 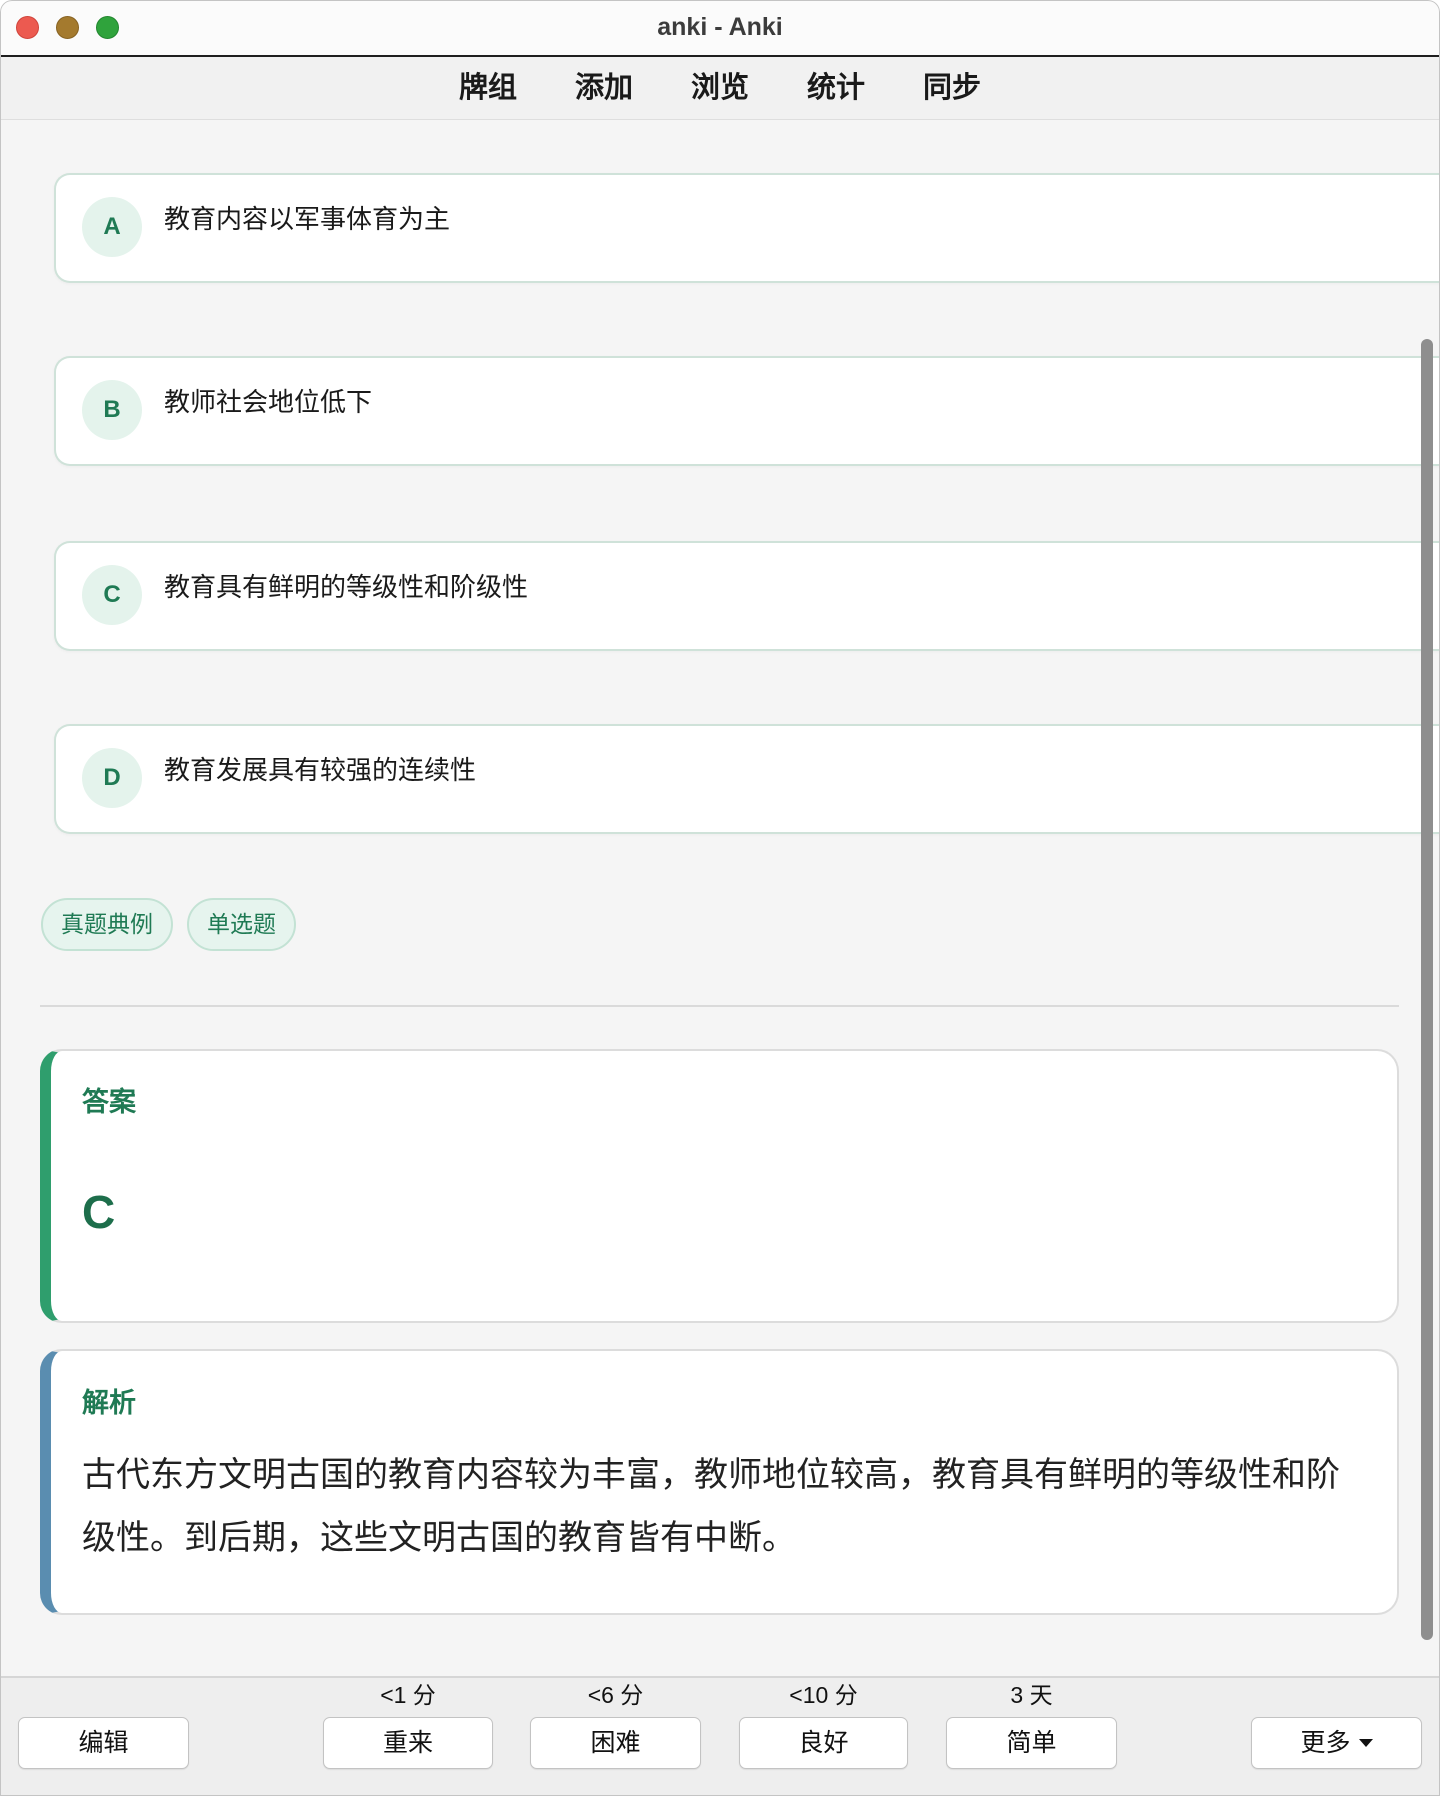 I want to click on more-label: 更多, so click(x=1325, y=1743).